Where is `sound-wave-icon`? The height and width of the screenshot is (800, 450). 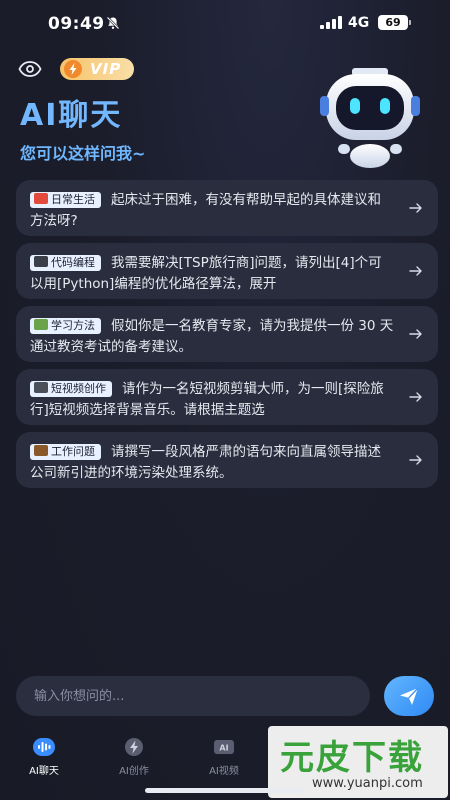
sound-wave-icon is located at coordinates (44, 747).